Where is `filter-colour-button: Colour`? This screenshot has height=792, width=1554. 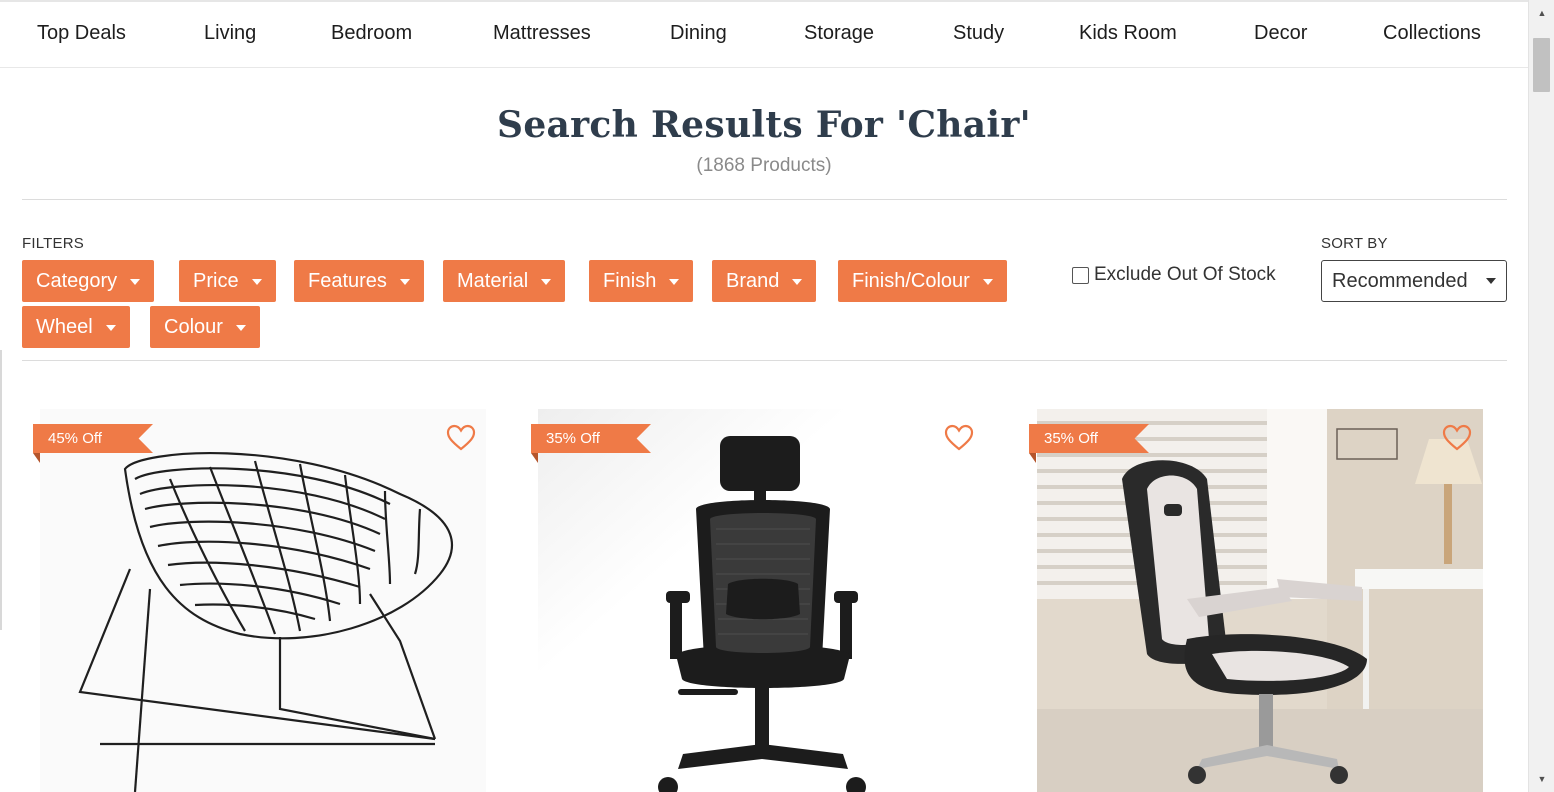 filter-colour-button: Colour is located at coordinates (205, 327).